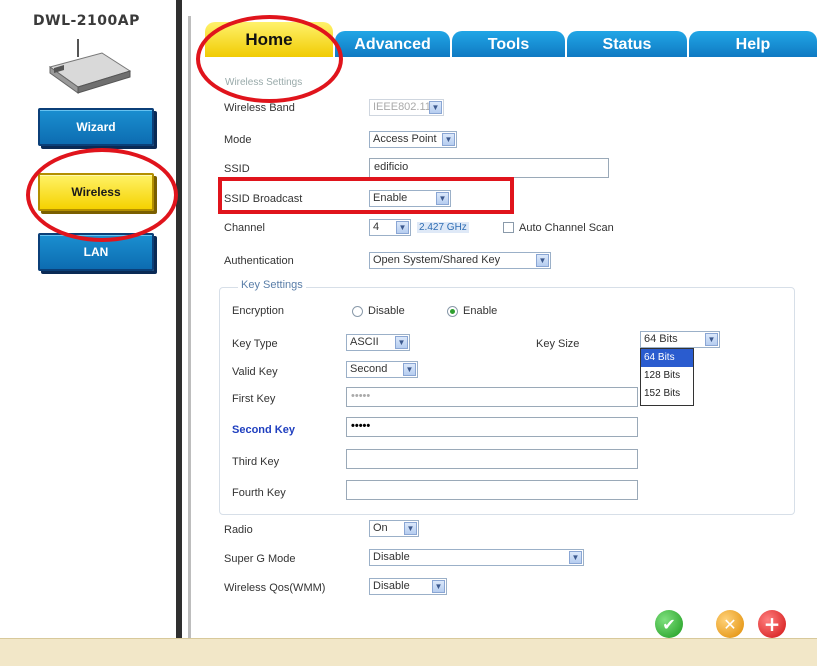 Image resolution: width=817 pixels, height=666 pixels. I want to click on key-size-option: 128 Bits, so click(667, 376).